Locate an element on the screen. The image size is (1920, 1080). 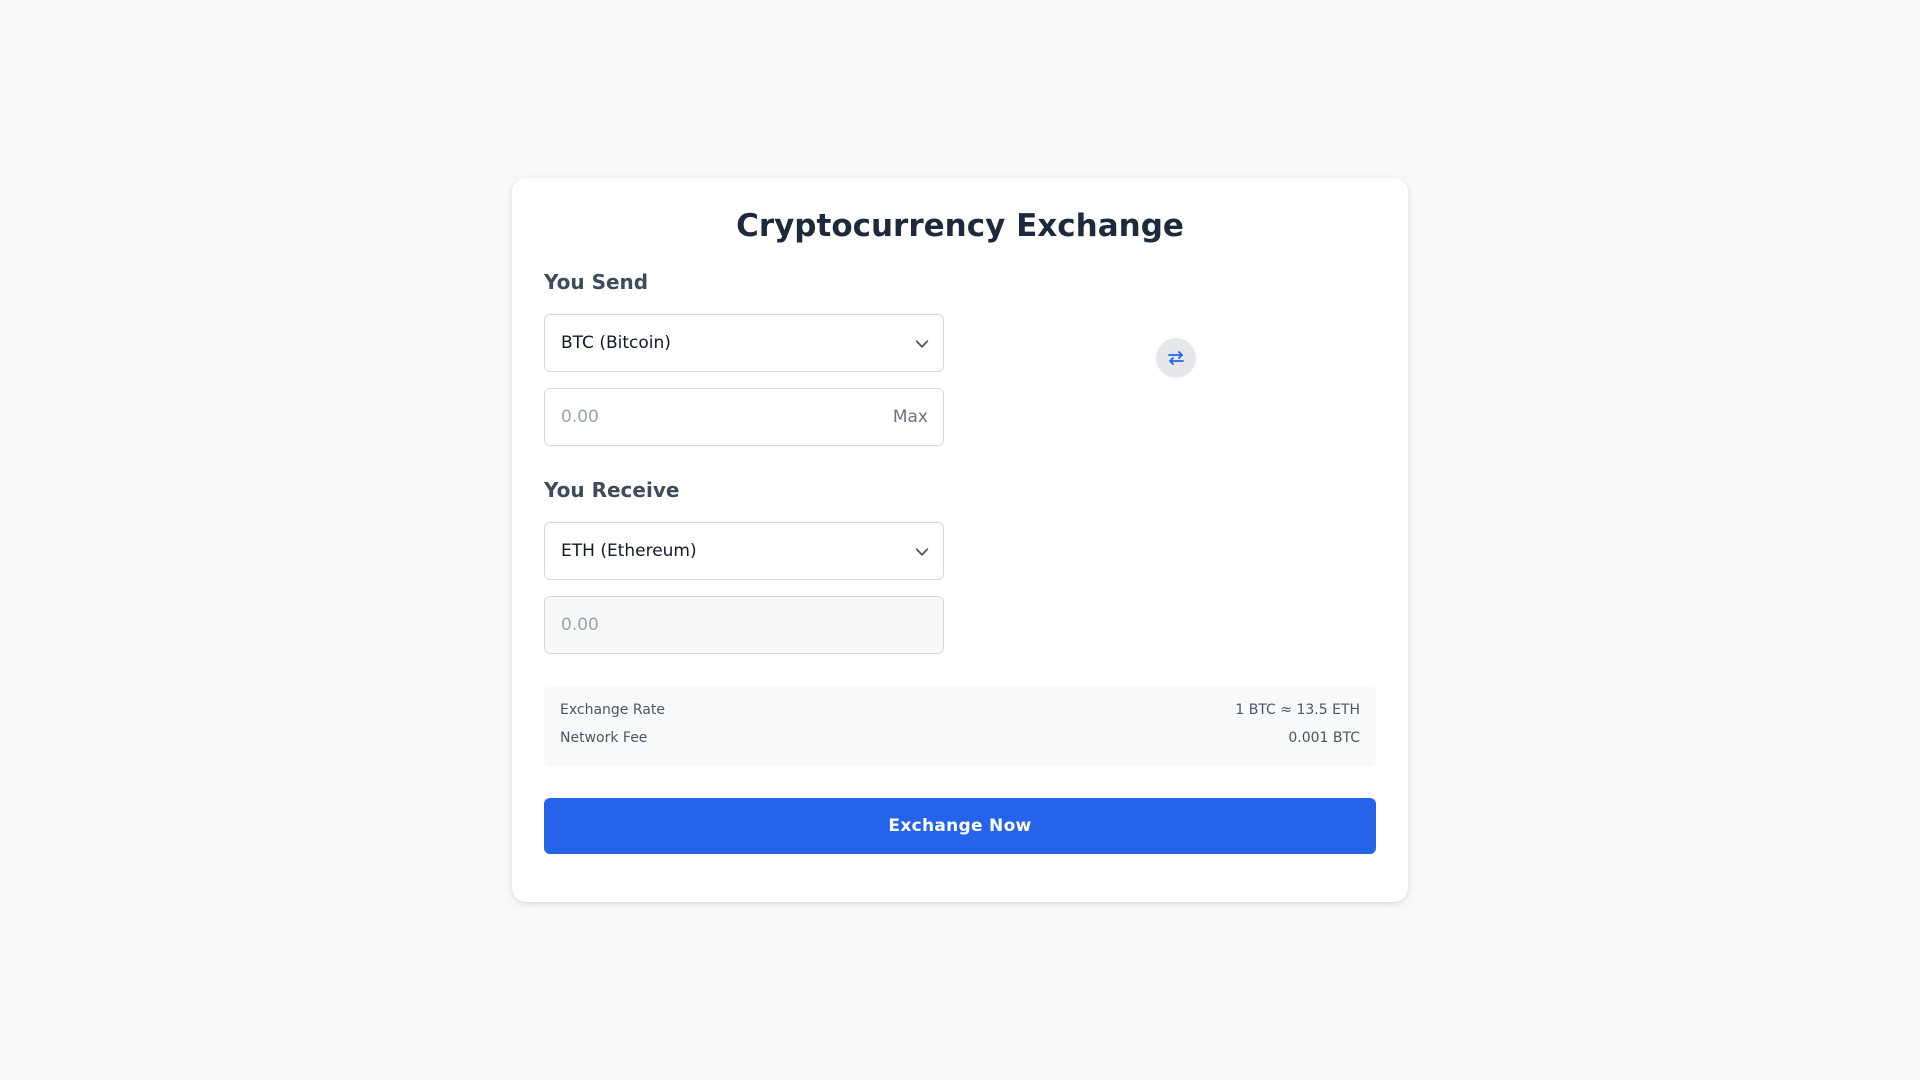
send-amount-placeholder: 0.00 is located at coordinates (580, 417).